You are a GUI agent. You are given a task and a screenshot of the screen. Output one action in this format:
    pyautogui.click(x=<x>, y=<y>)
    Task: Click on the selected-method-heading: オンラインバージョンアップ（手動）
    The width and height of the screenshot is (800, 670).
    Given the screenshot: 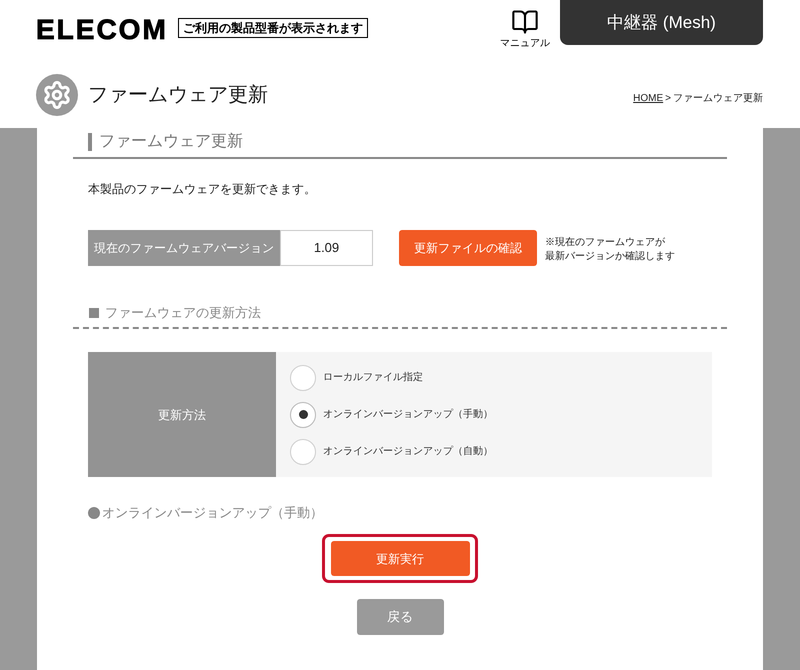 What is the action you would take?
    pyautogui.click(x=212, y=513)
    